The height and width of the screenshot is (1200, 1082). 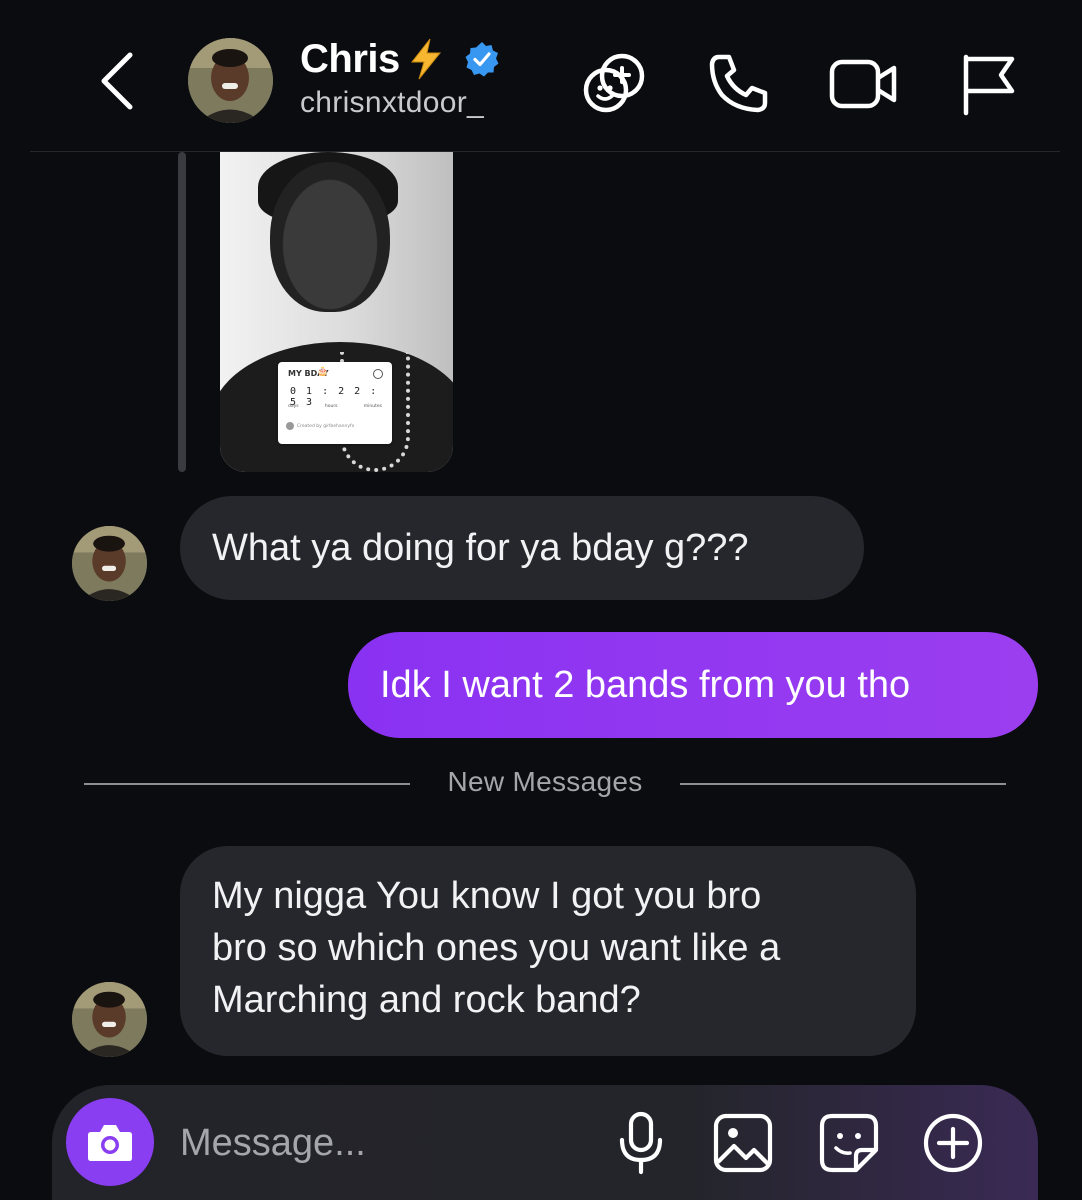 I want to click on more-options-button, so click(x=953, y=1143).